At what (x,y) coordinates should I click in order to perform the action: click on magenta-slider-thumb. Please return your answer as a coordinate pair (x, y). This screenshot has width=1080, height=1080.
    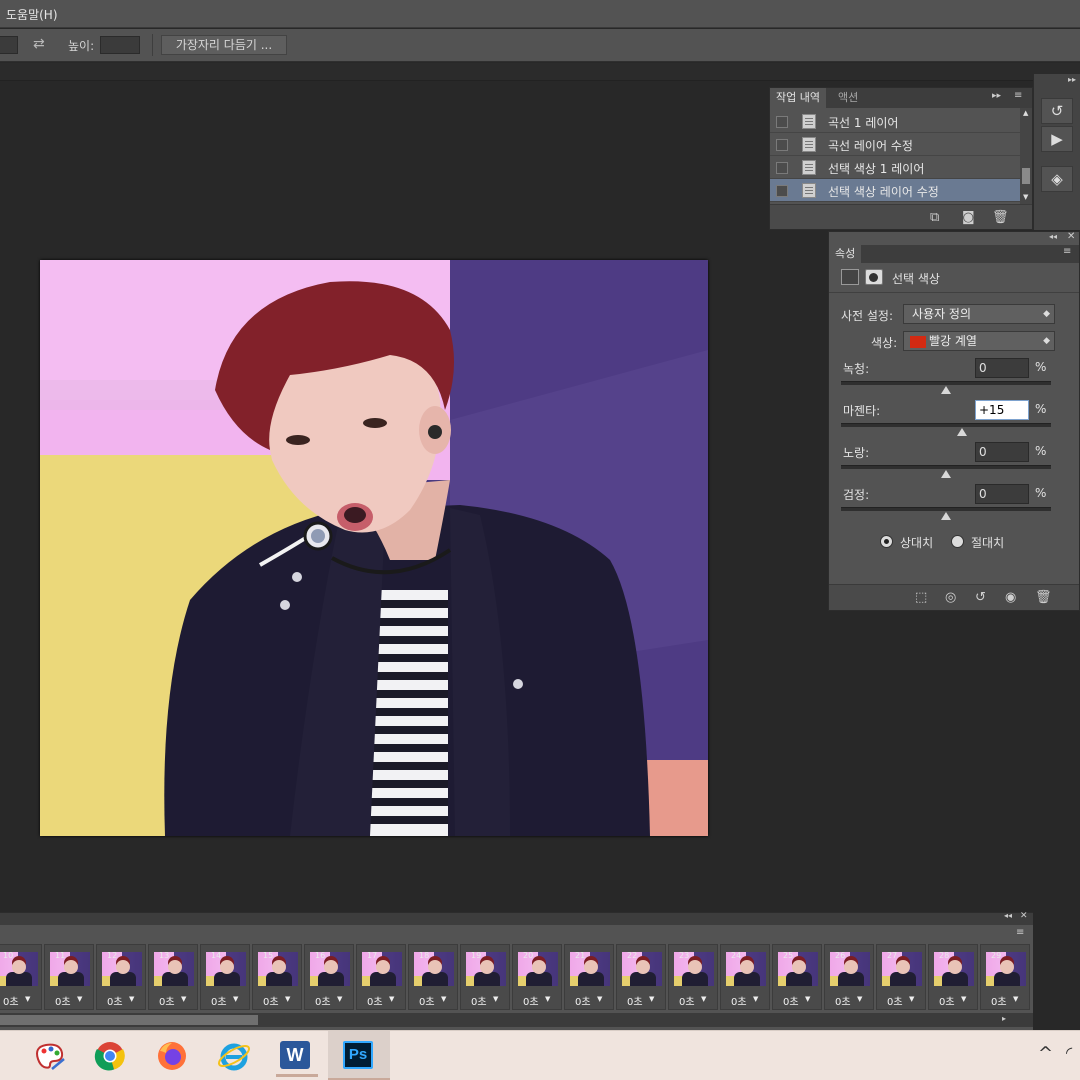
    Looking at the image, I should click on (961, 432).